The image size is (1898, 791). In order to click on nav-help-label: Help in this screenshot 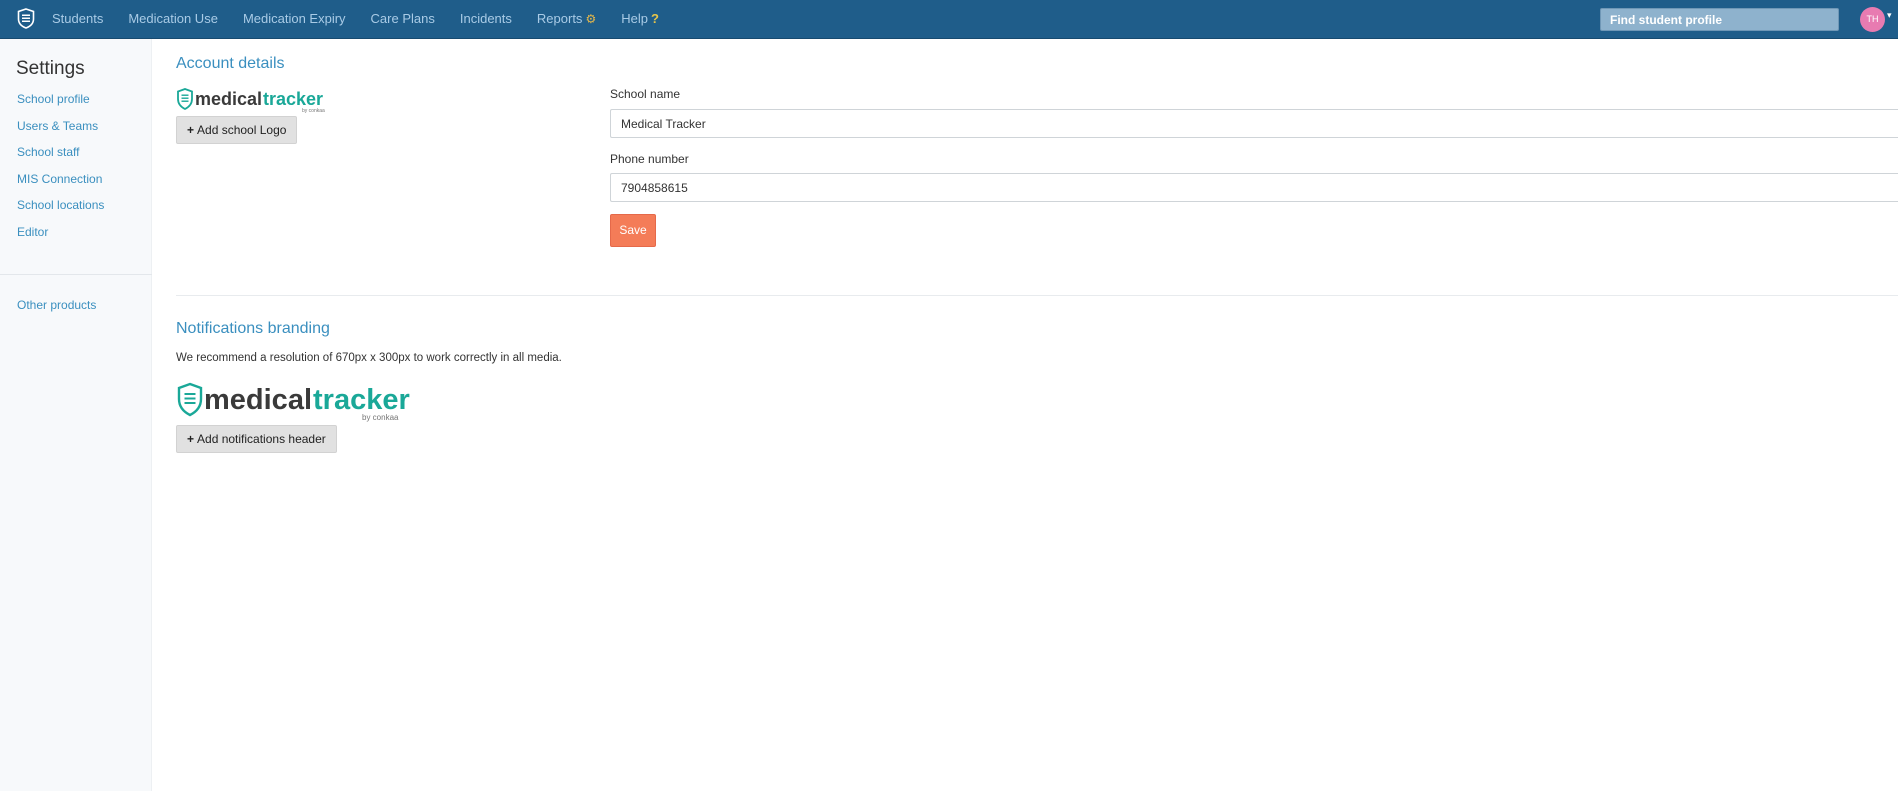, I will do `click(634, 18)`.